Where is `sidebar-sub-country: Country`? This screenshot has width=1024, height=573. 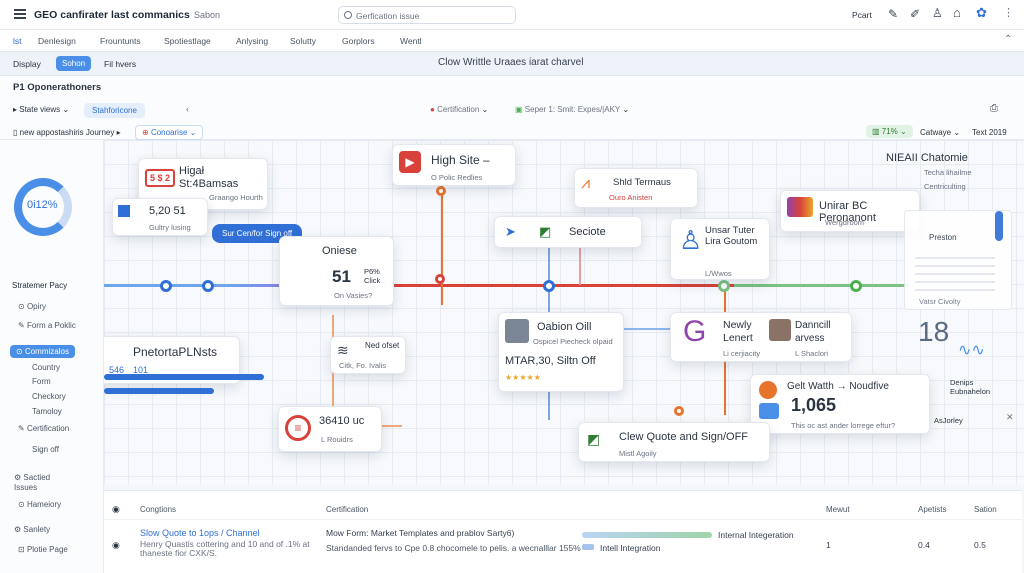 sidebar-sub-country: Country is located at coordinates (46, 367).